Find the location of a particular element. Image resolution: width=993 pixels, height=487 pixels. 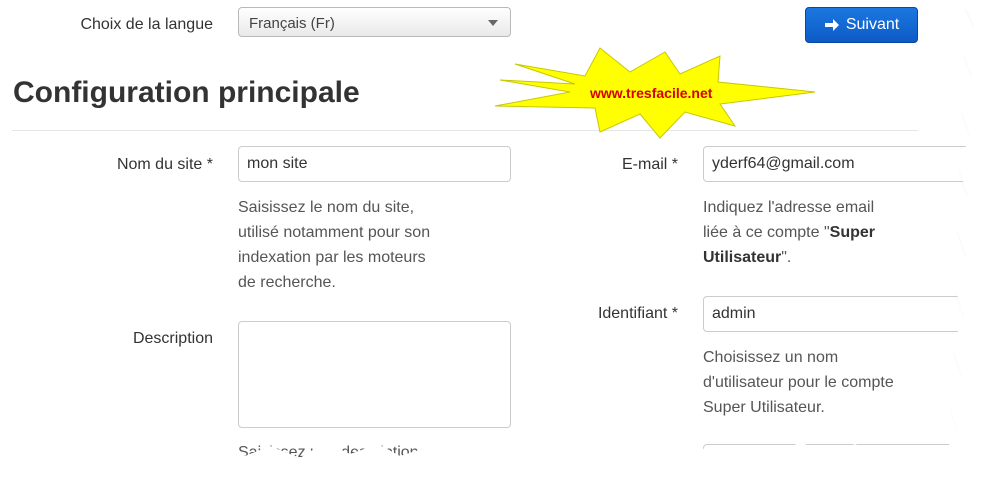

email-label: E-mail * is located at coordinates (649, 164).